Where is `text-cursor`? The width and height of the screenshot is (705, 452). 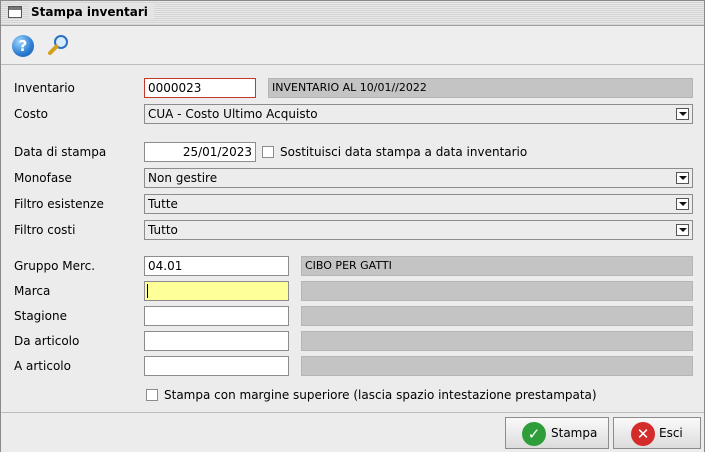
text-cursor is located at coordinates (147, 291).